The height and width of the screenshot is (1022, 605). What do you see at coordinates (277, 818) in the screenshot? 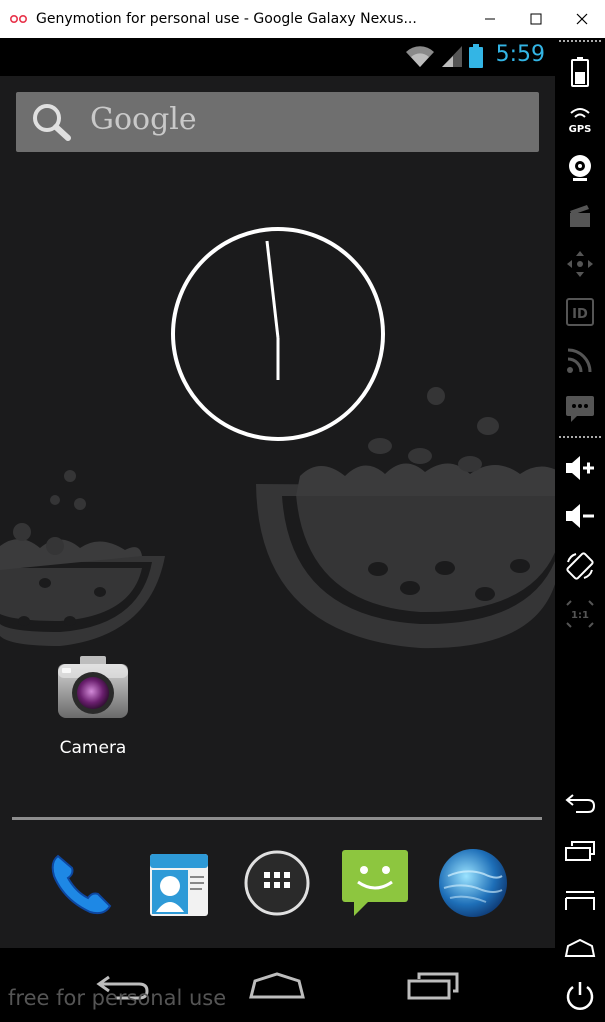
I see `dock-divider` at bounding box center [277, 818].